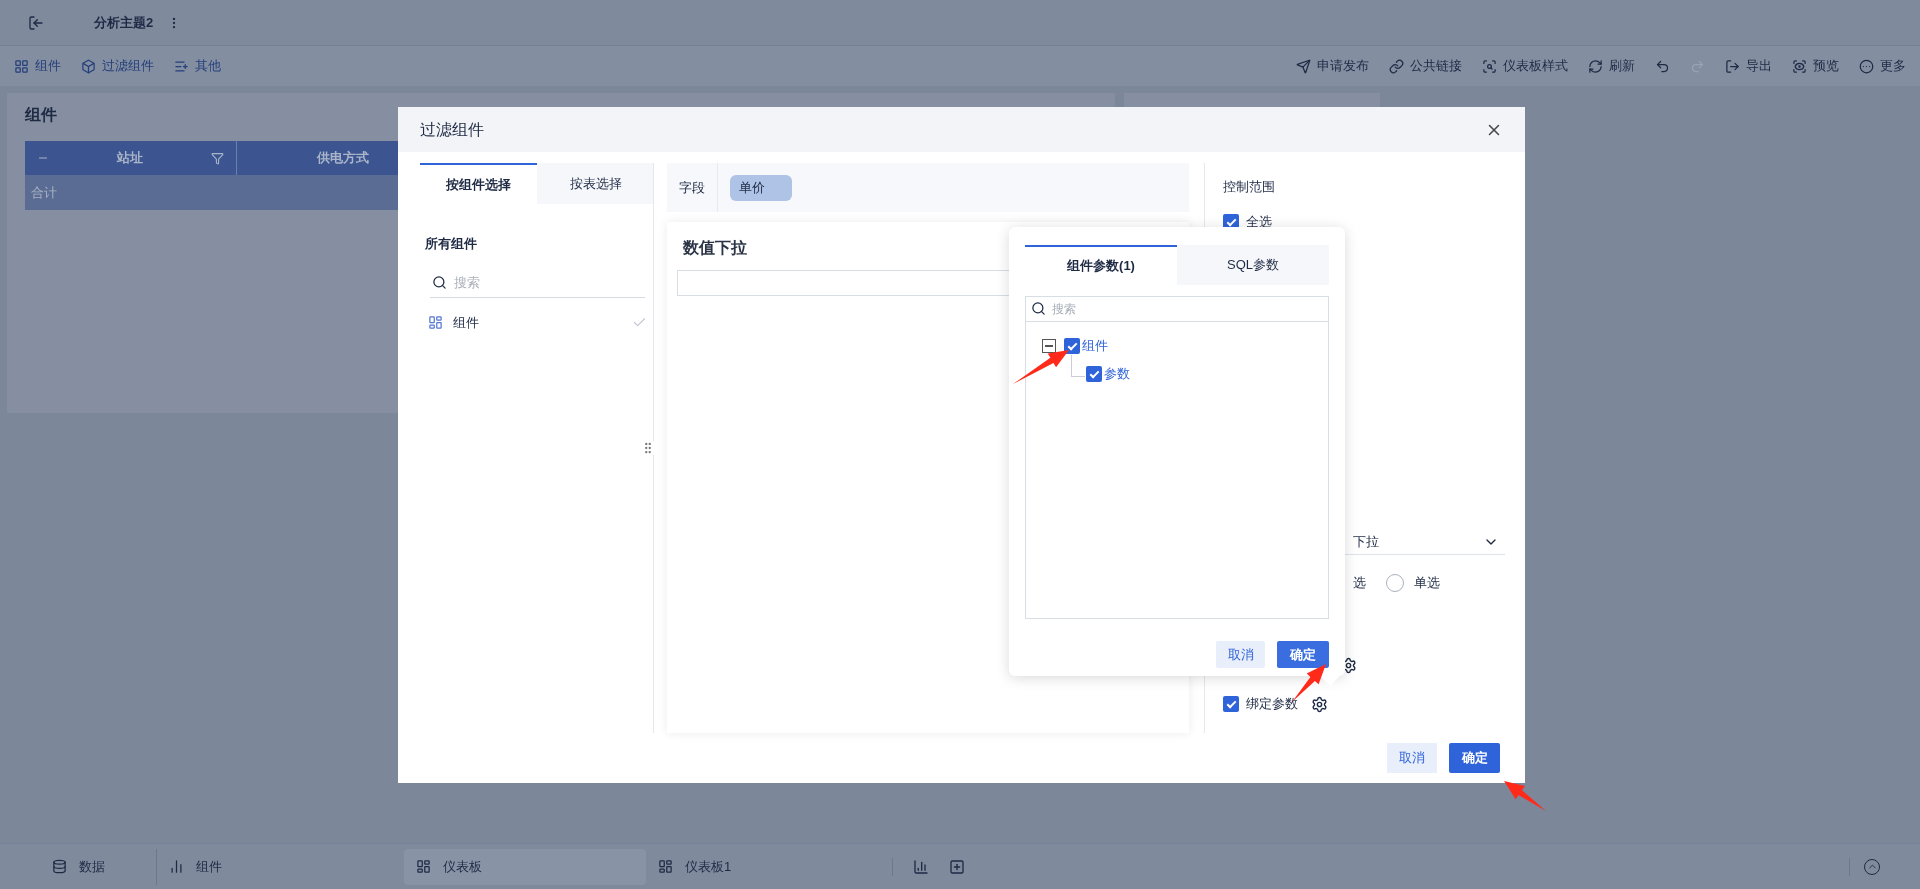  I want to click on toolbar-button: 导出, so click(1748, 66).